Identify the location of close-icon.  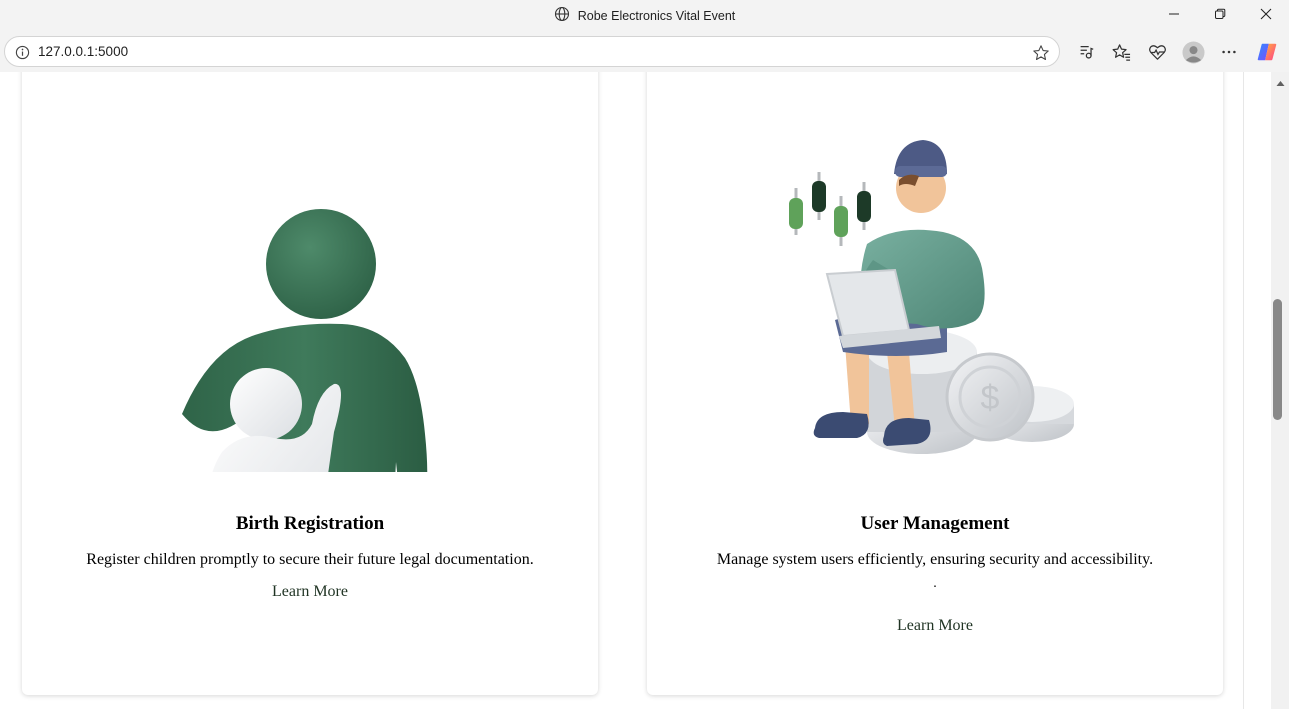
(1266, 16).